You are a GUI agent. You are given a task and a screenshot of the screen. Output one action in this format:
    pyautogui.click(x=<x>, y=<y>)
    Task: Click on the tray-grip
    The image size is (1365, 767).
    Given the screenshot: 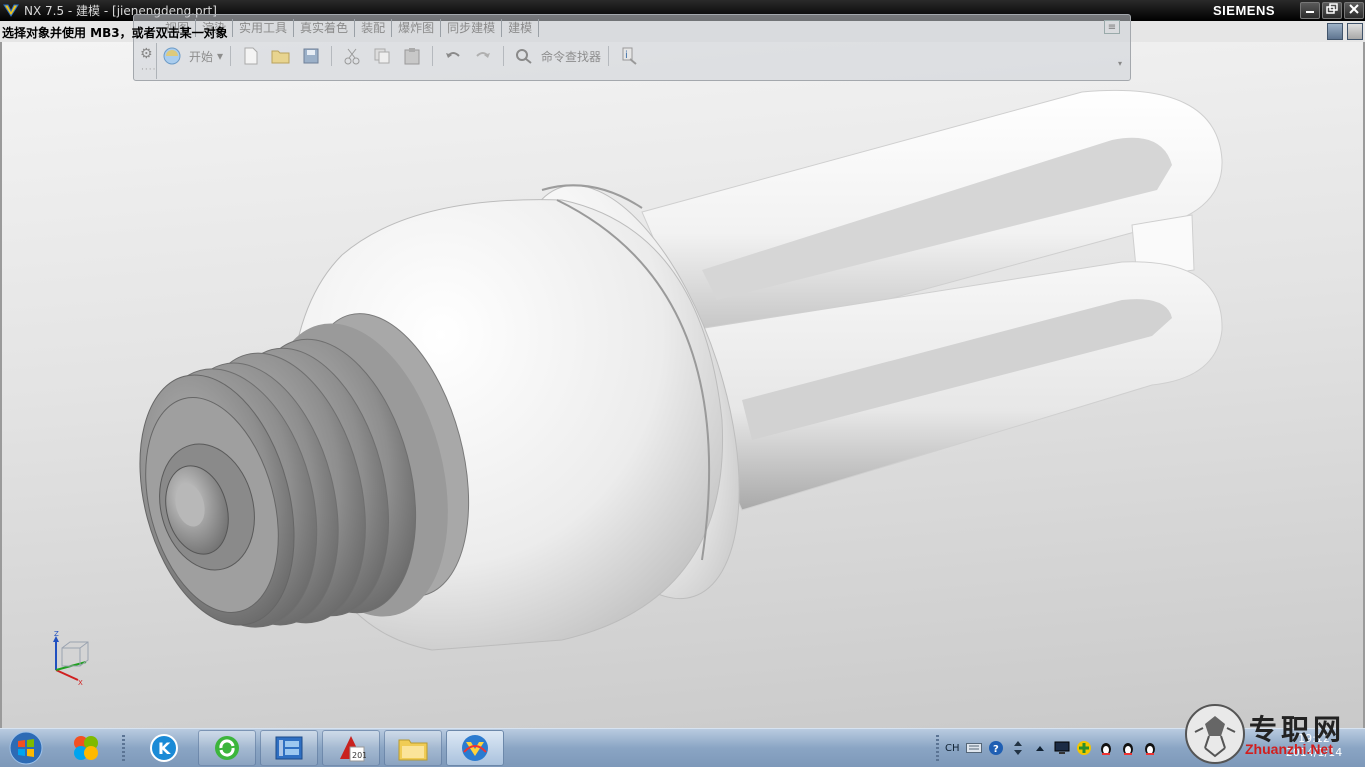 What is the action you would take?
    pyautogui.click(x=937, y=748)
    